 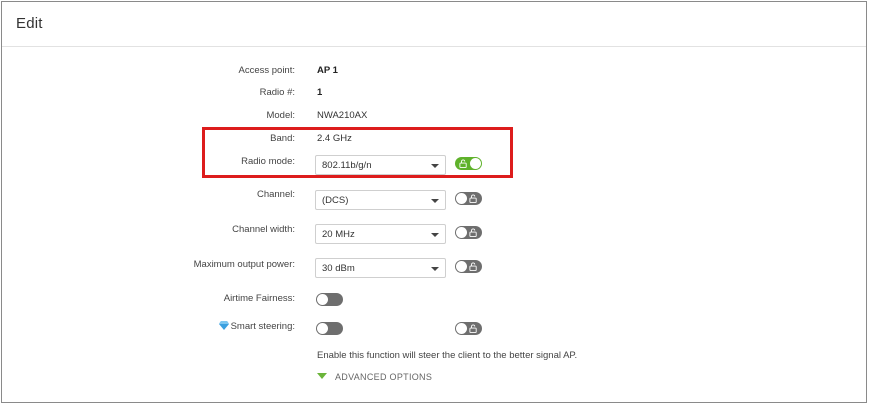 What do you see at coordinates (338, 268) in the screenshot?
I see `max-output-power-selected: 30 dBm` at bounding box center [338, 268].